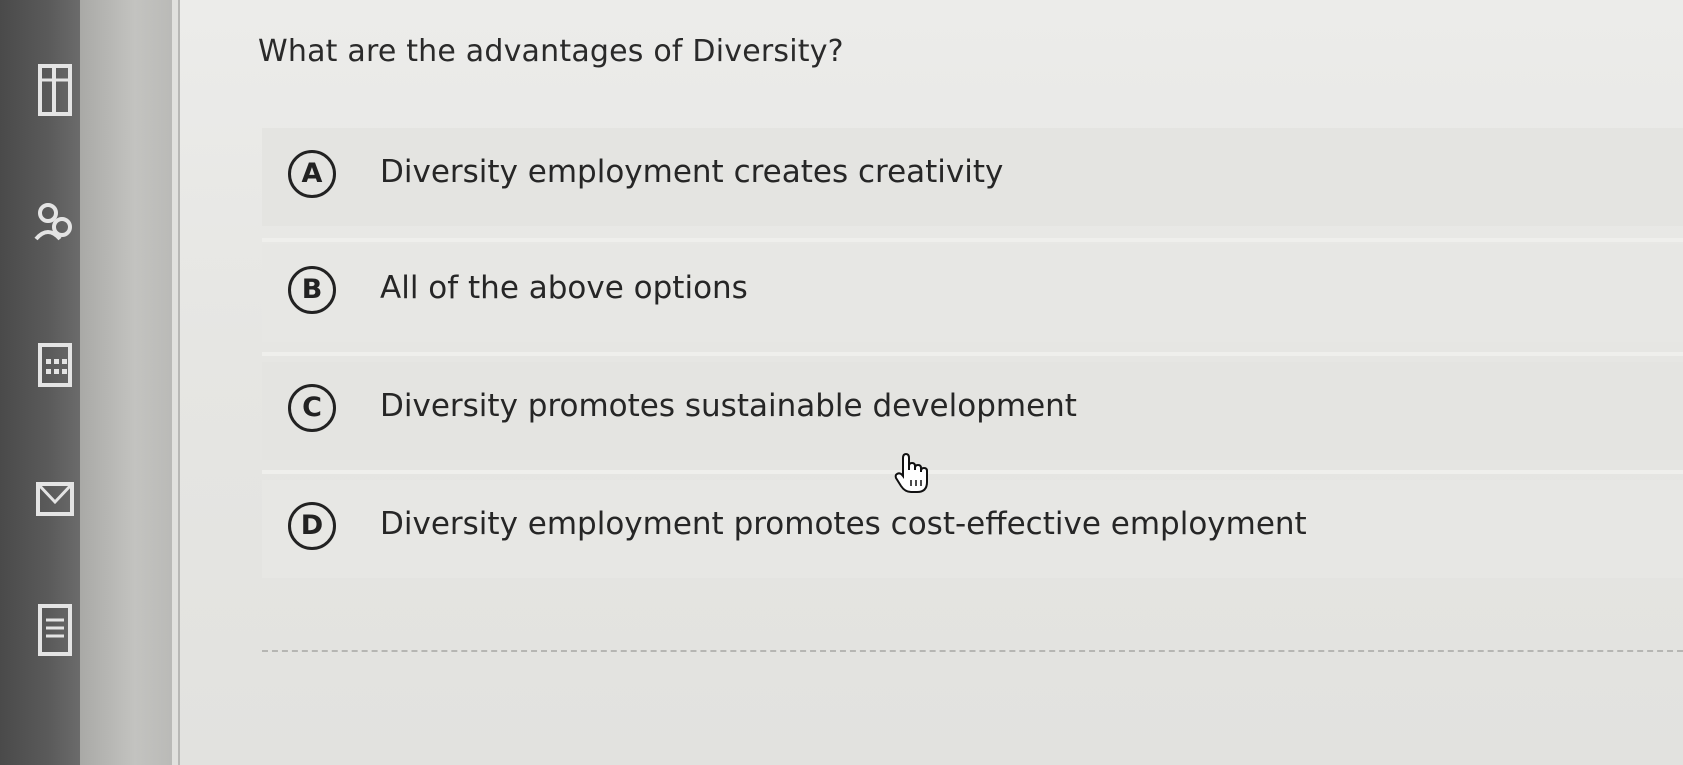 The width and height of the screenshot is (1683, 765). Describe the element at coordinates (52, 500) in the screenshot. I see `mail-icon` at that location.